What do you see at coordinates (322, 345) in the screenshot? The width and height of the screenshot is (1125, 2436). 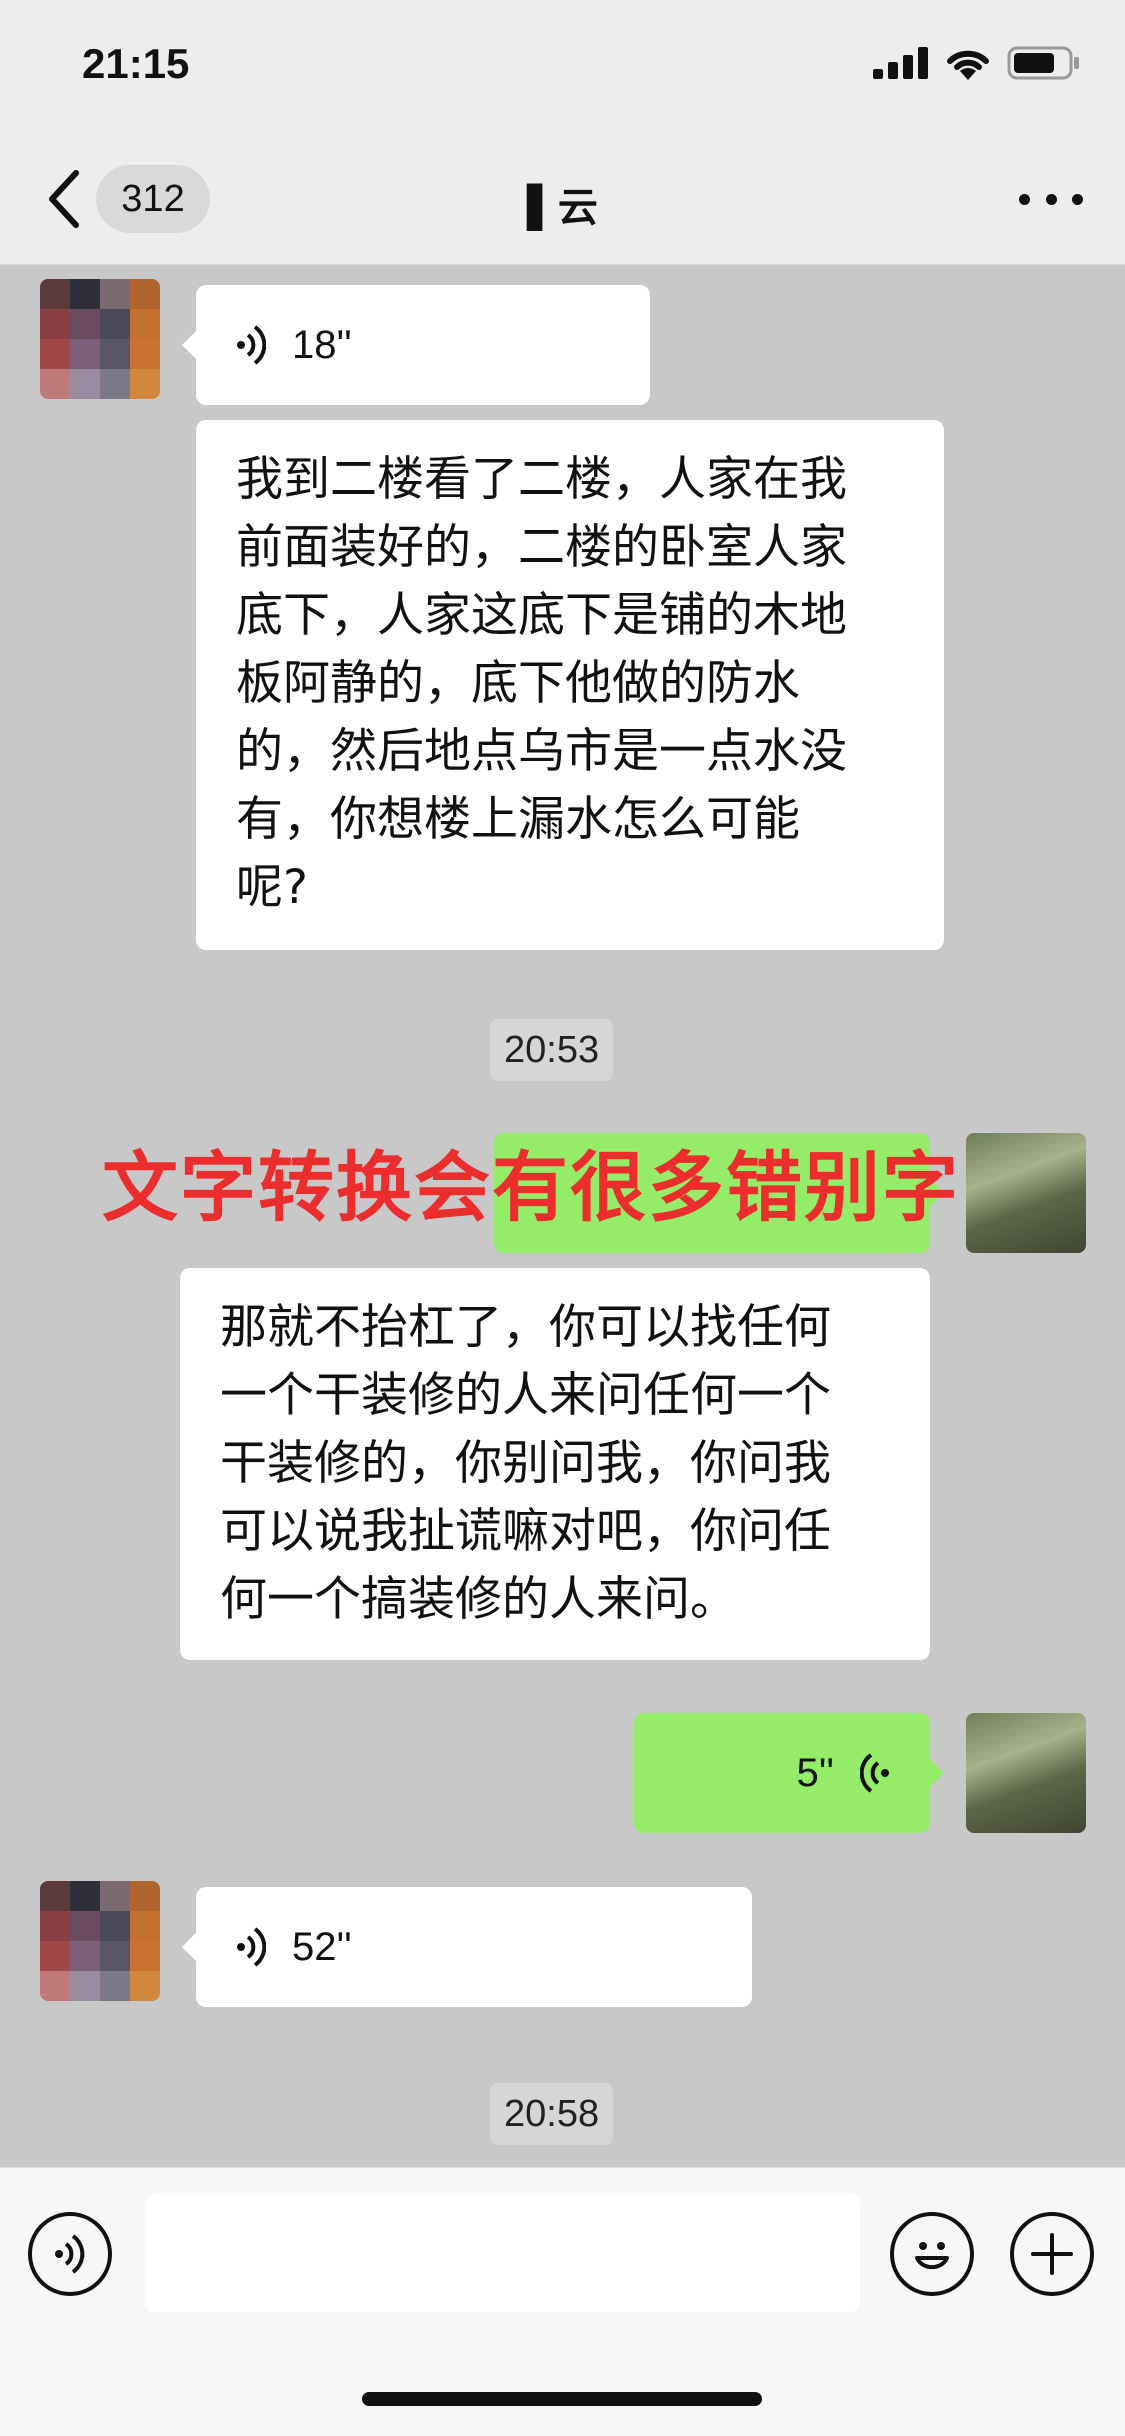 I see `voice-duration: 18''` at bounding box center [322, 345].